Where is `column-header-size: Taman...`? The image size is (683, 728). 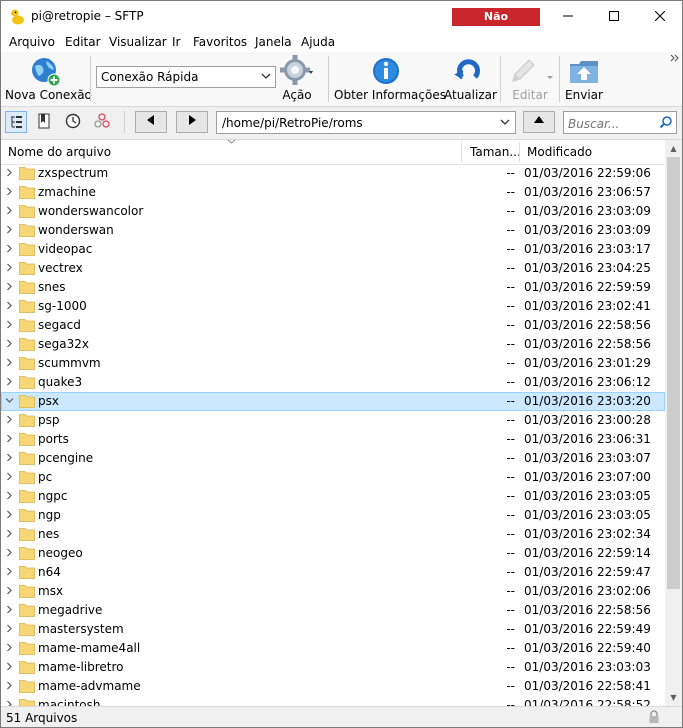 column-header-size: Taman... is located at coordinates (495, 152).